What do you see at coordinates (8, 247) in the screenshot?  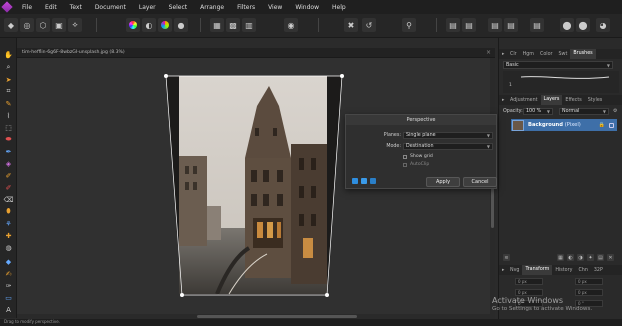 I see `red-eye-icon: ◍` at bounding box center [8, 247].